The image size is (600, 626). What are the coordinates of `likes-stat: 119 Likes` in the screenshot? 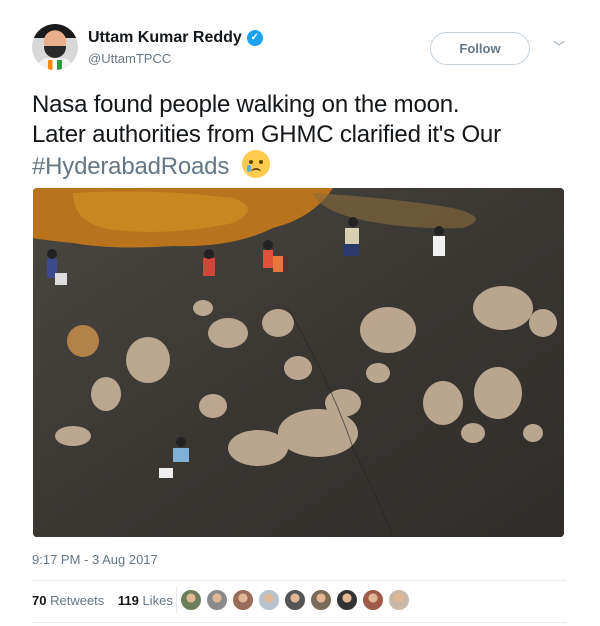 It's located at (145, 600).